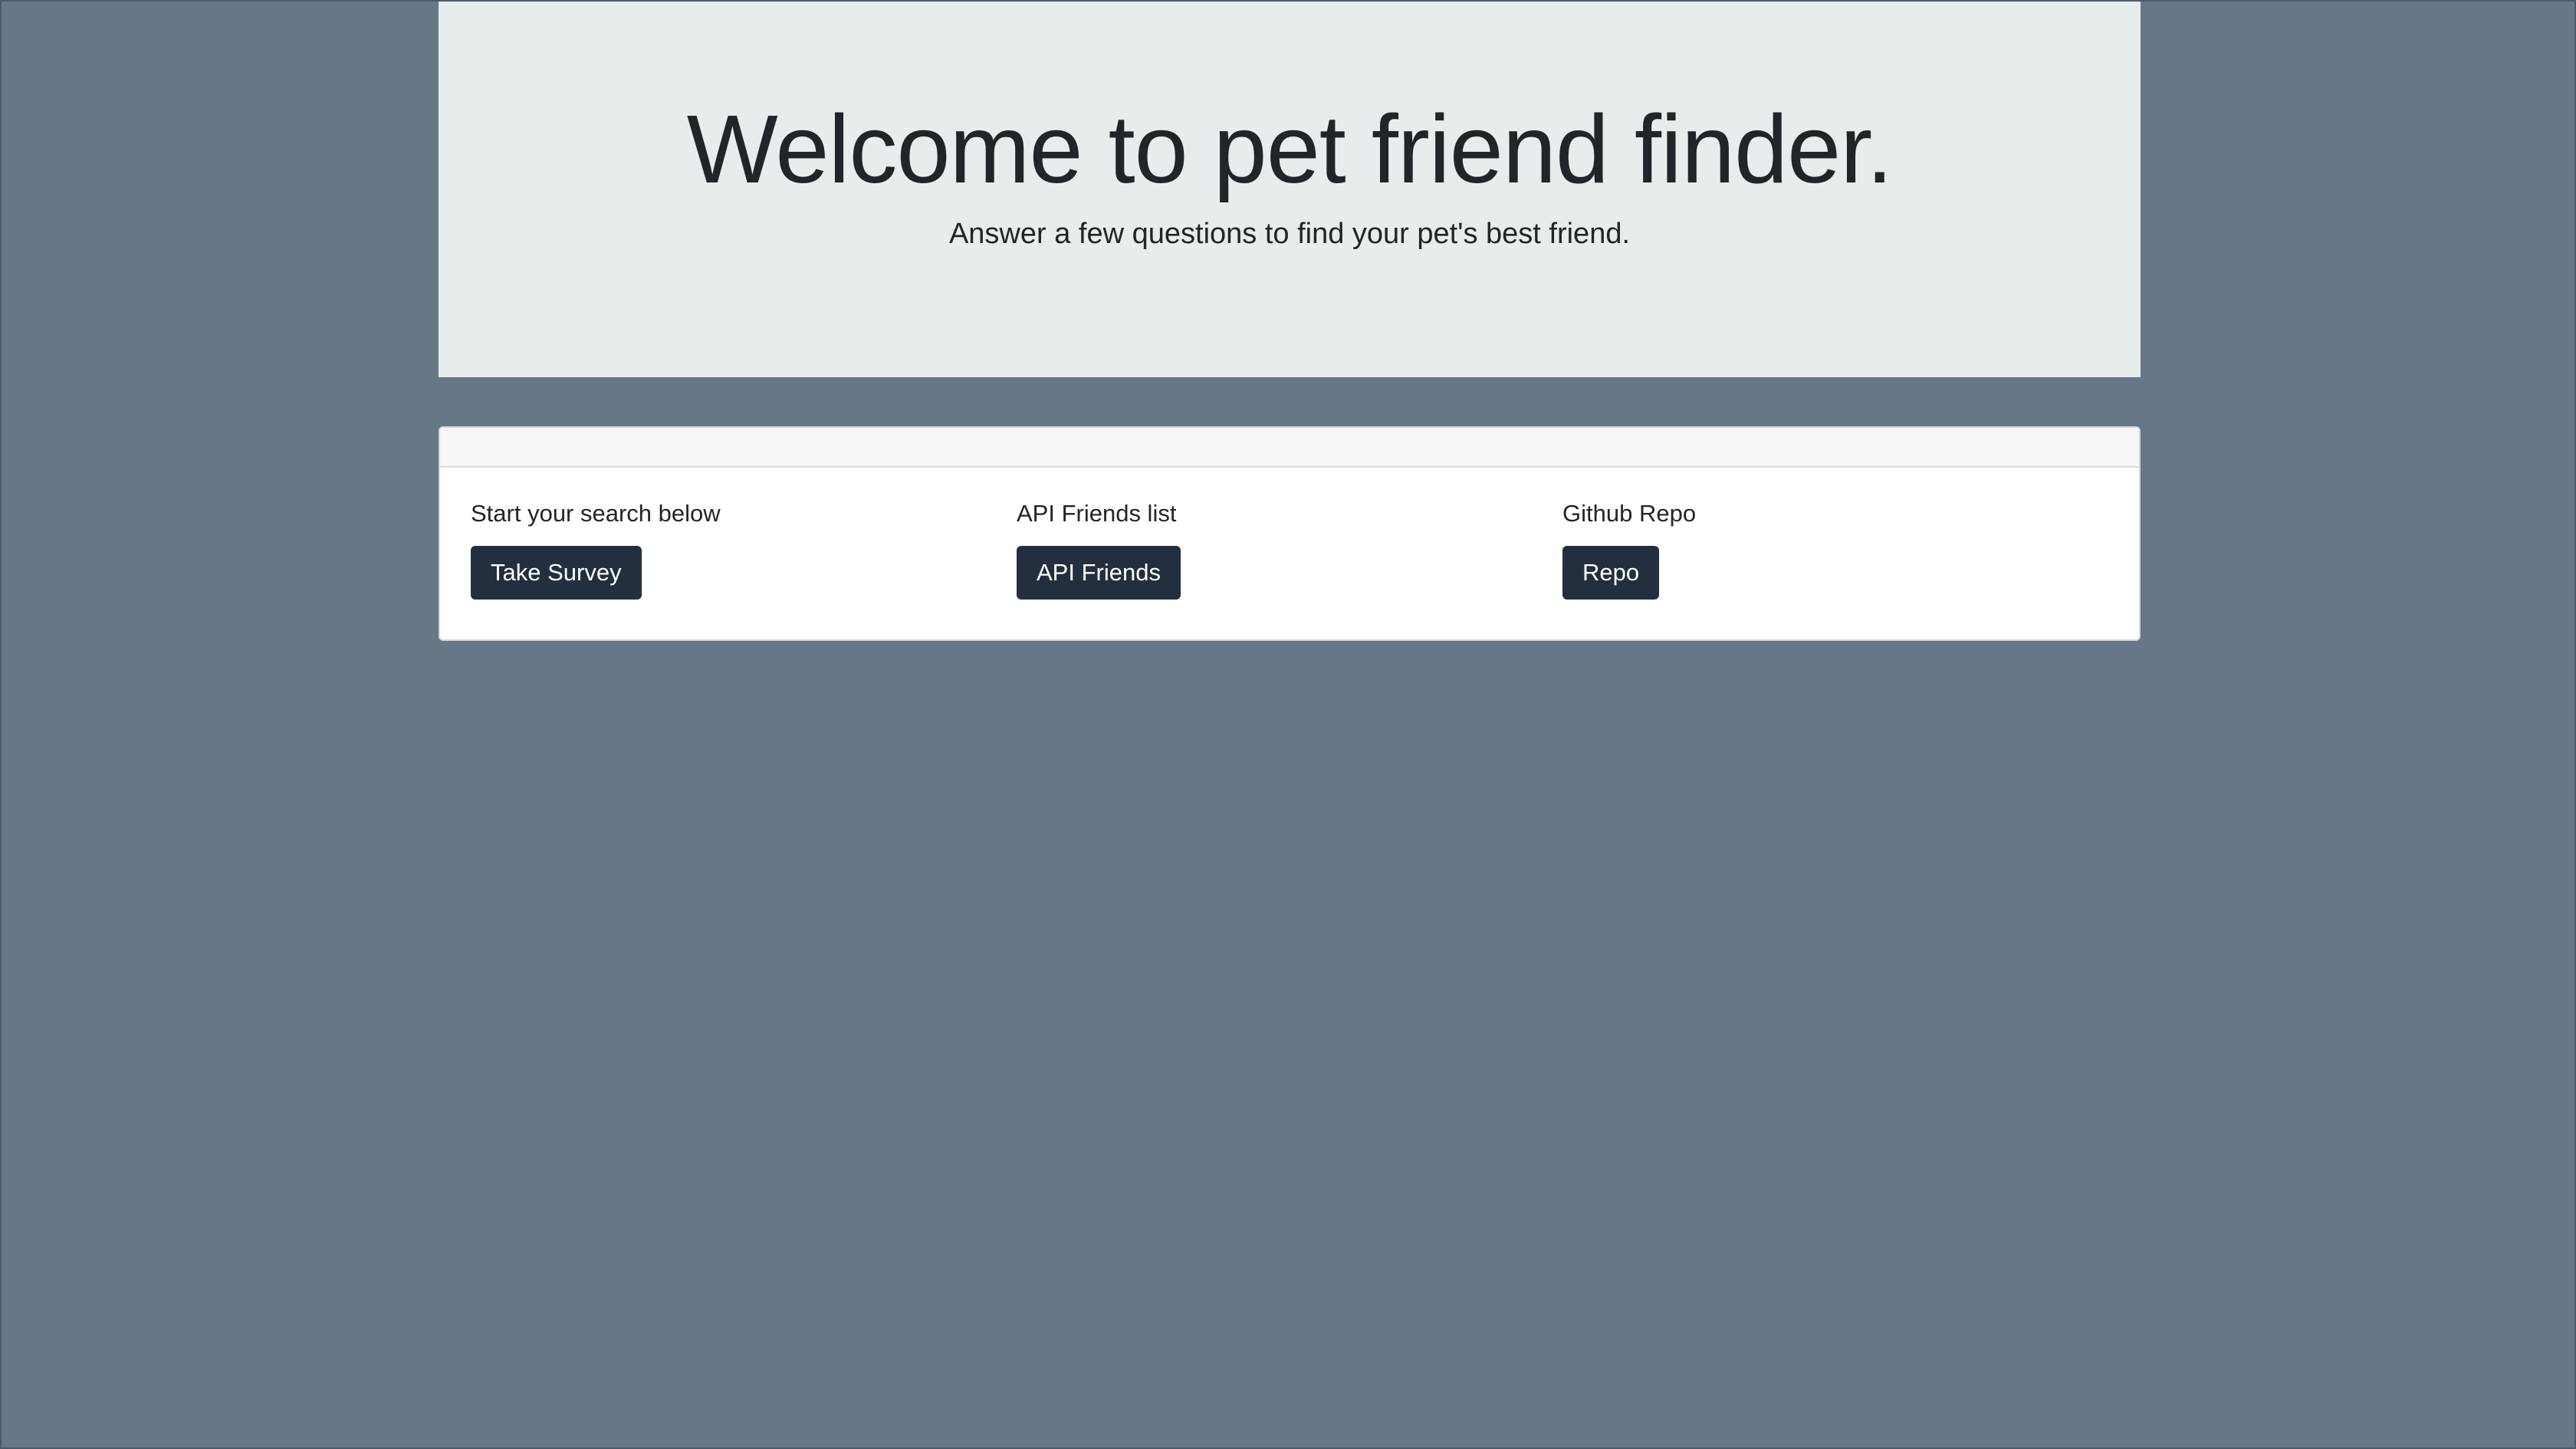 The width and height of the screenshot is (2576, 1449). What do you see at coordinates (596, 513) in the screenshot?
I see `survey-label: Start your search below` at bounding box center [596, 513].